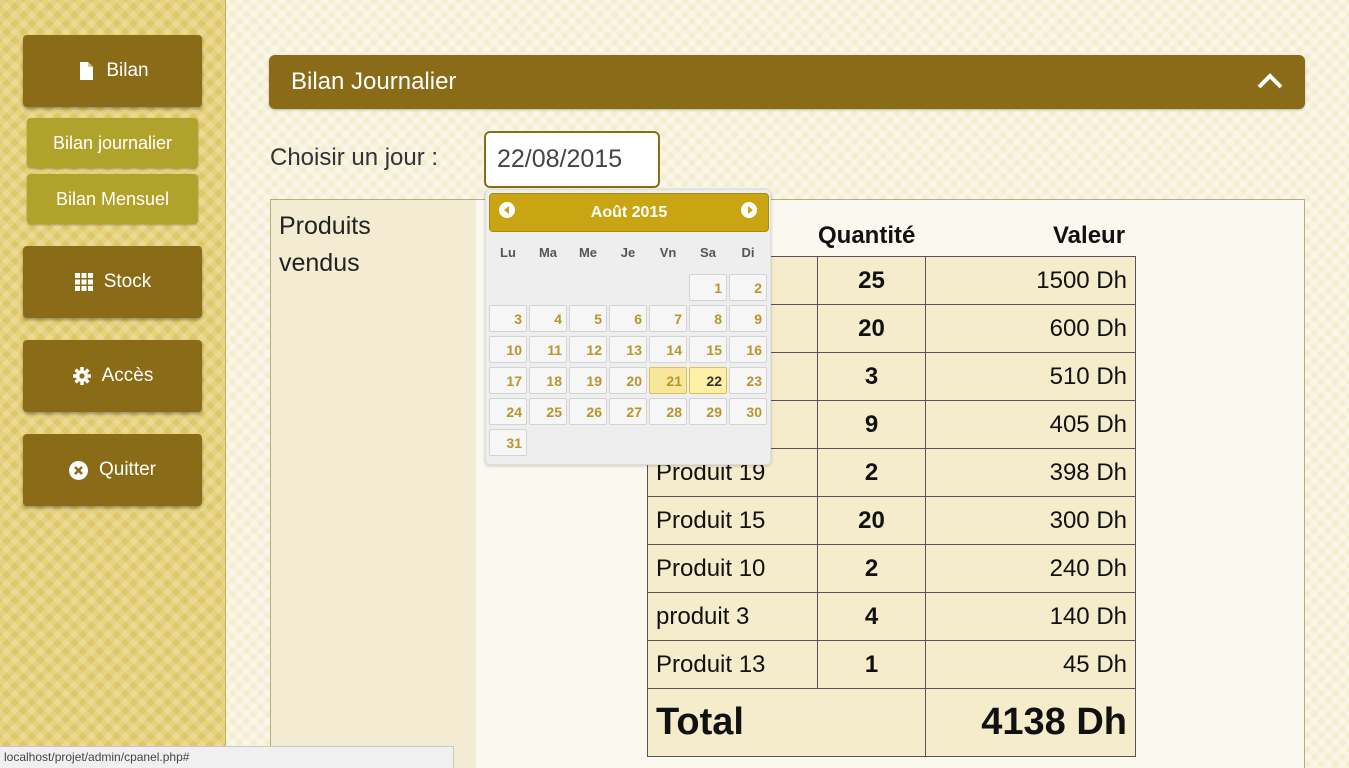  Describe the element at coordinates (708, 287) in the screenshot. I see `calendar-day: 1` at that location.